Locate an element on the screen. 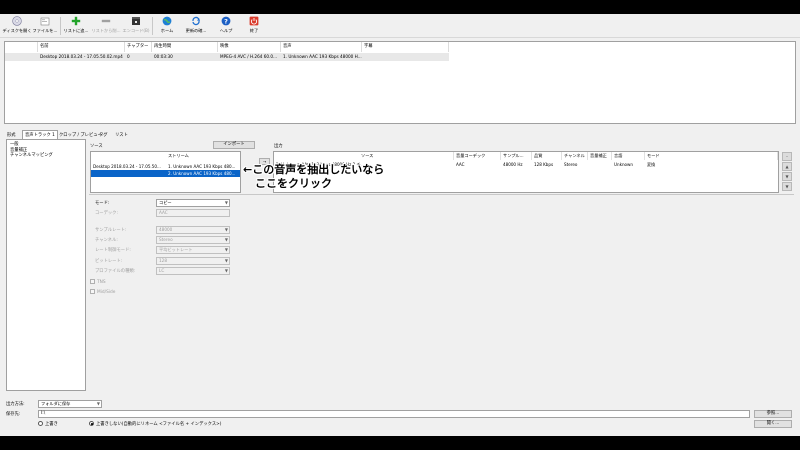  column-duration: 再生時間 is located at coordinates (185, 47).